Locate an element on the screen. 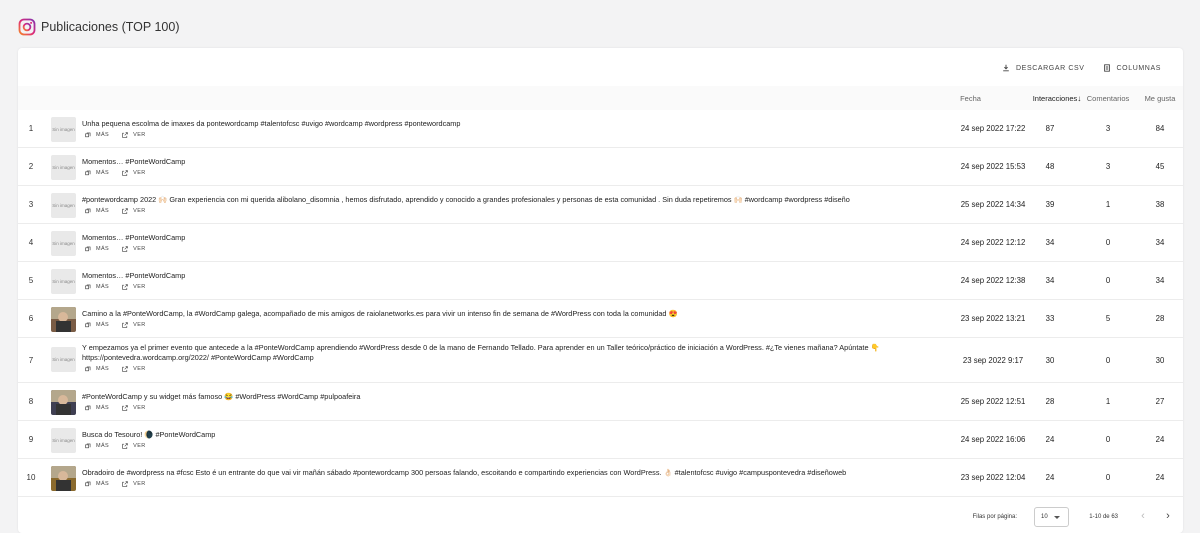 This screenshot has width=1200, height=533. post-interactions: 39 is located at coordinates (1050, 204).